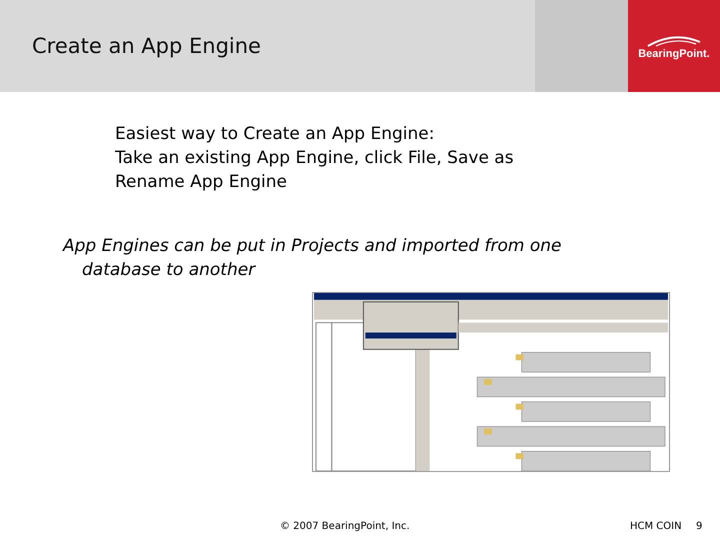 The height and width of the screenshot is (540, 720). Describe the element at coordinates (699, 526) in the screenshot. I see `page-number: 9` at that location.